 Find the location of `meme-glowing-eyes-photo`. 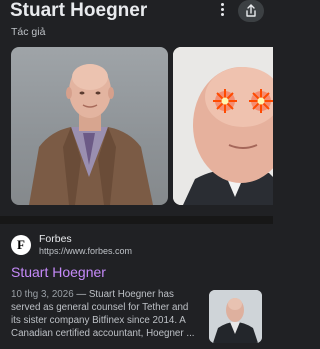

meme-glowing-eyes-photo is located at coordinates (223, 126).